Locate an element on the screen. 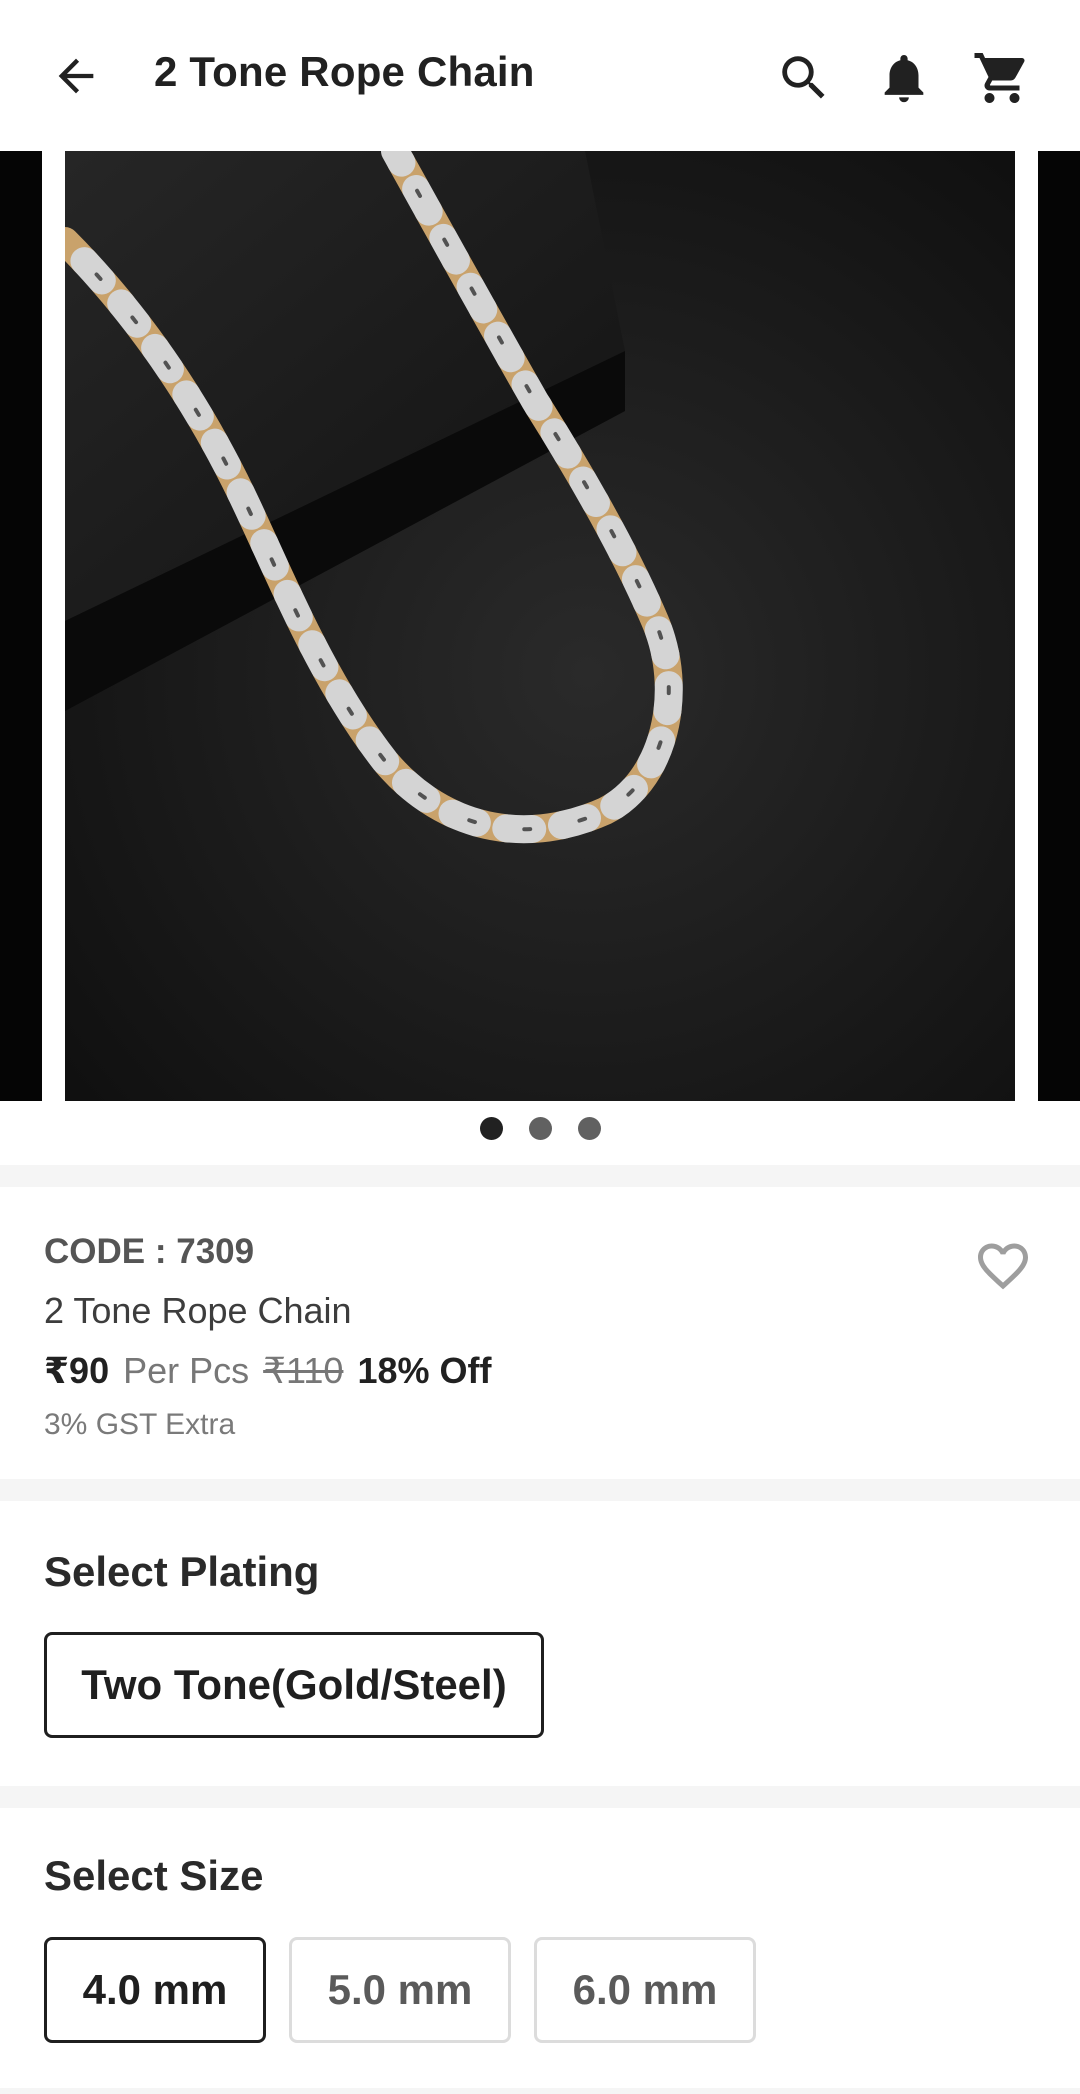 The image size is (1080, 2094). size-option: 6.0 mm is located at coordinates (645, 1990).